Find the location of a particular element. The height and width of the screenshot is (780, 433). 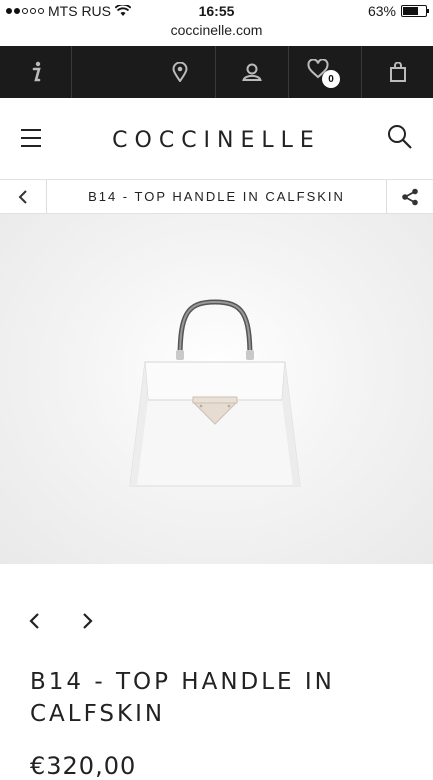

info-button is located at coordinates (35, 72).